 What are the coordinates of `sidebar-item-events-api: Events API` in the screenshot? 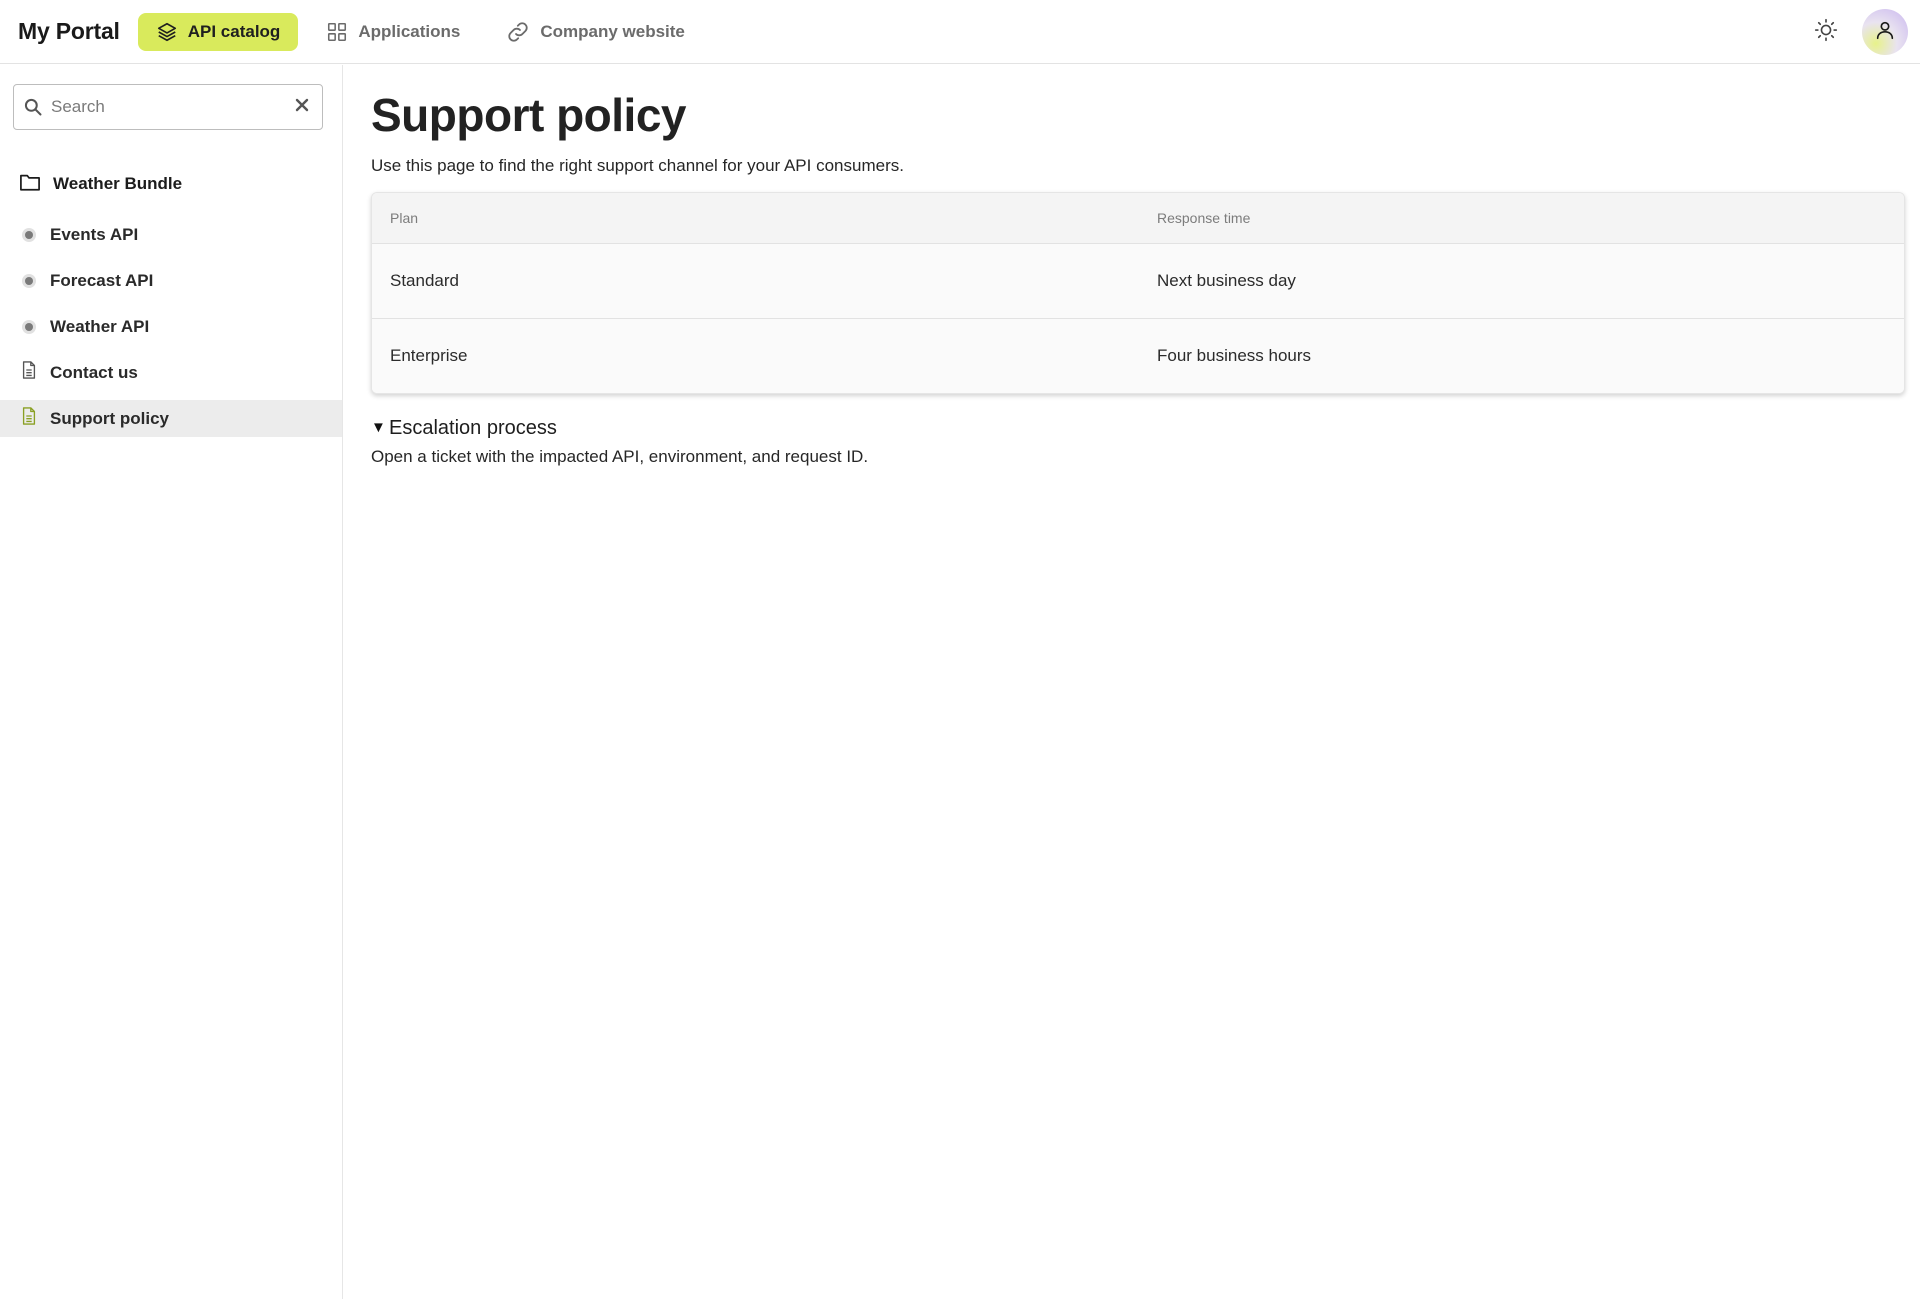 It's located at (171, 234).